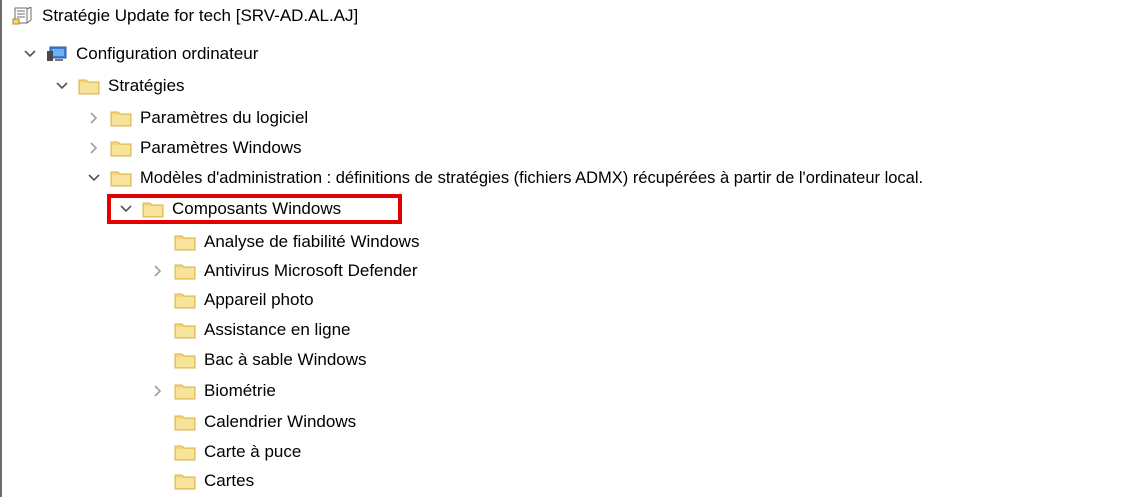  What do you see at coordinates (253, 451) in the screenshot?
I see `tree-item-label: Carte à puce` at bounding box center [253, 451].